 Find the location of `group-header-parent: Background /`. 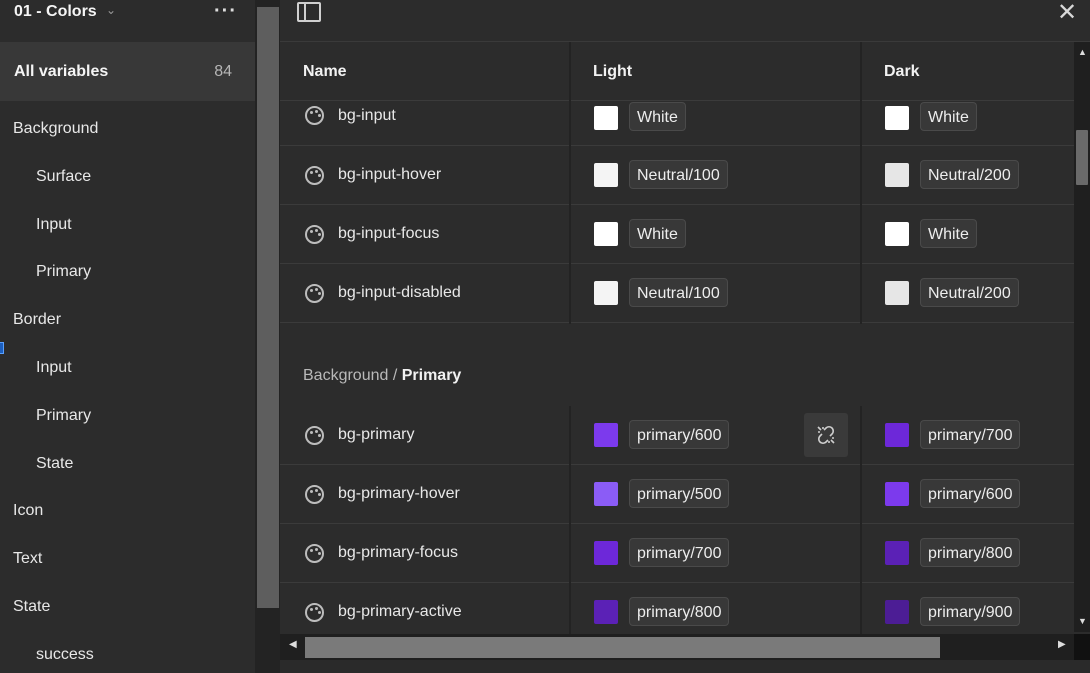

group-header-parent: Background / is located at coordinates (352, 375).